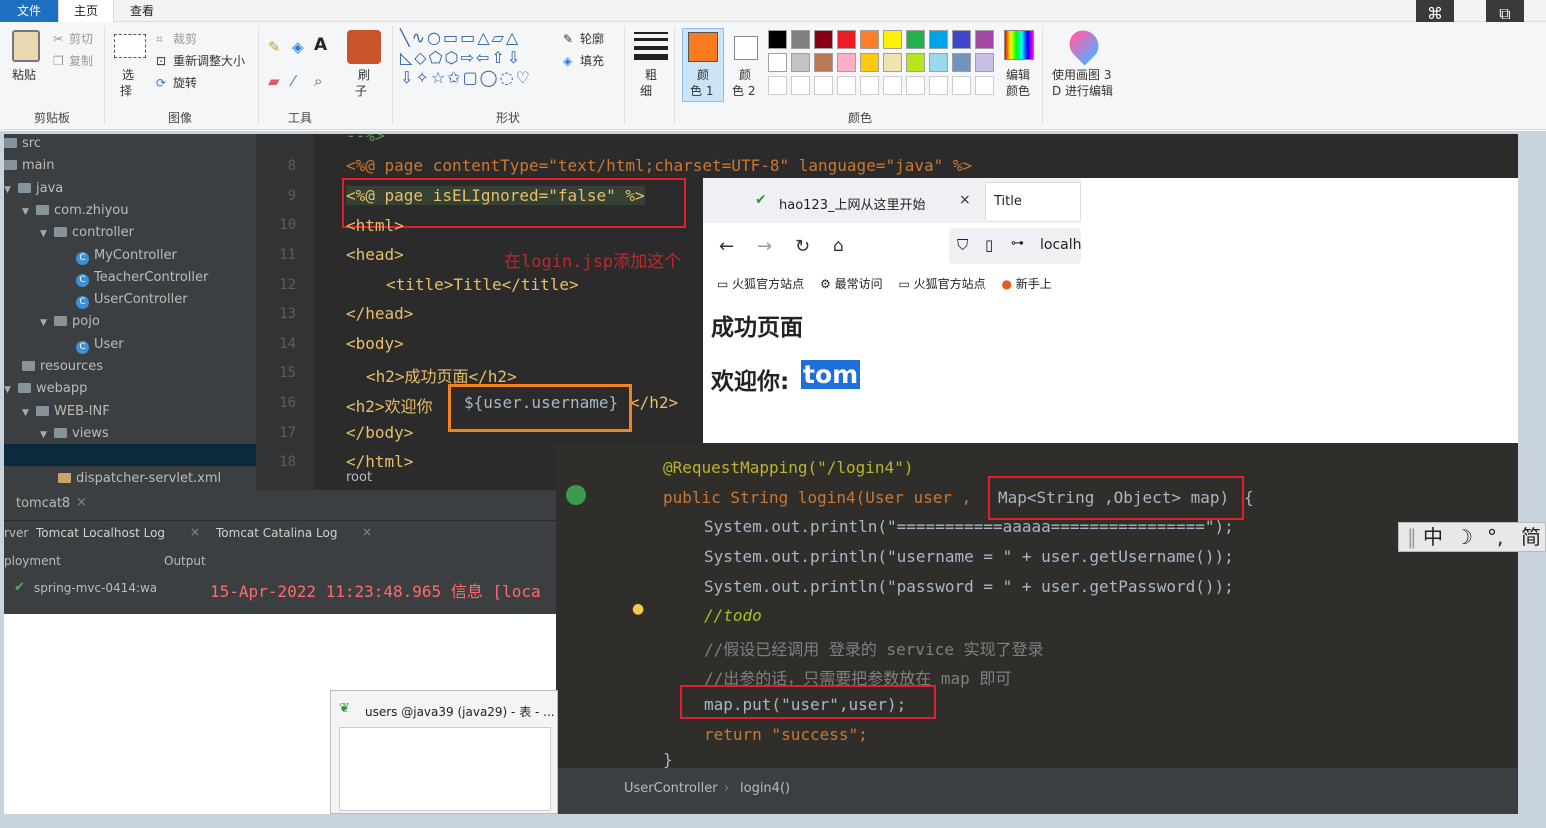 This screenshot has width=1546, height=828. What do you see at coordinates (16, 533) in the screenshot?
I see `tab-server: rver` at bounding box center [16, 533].